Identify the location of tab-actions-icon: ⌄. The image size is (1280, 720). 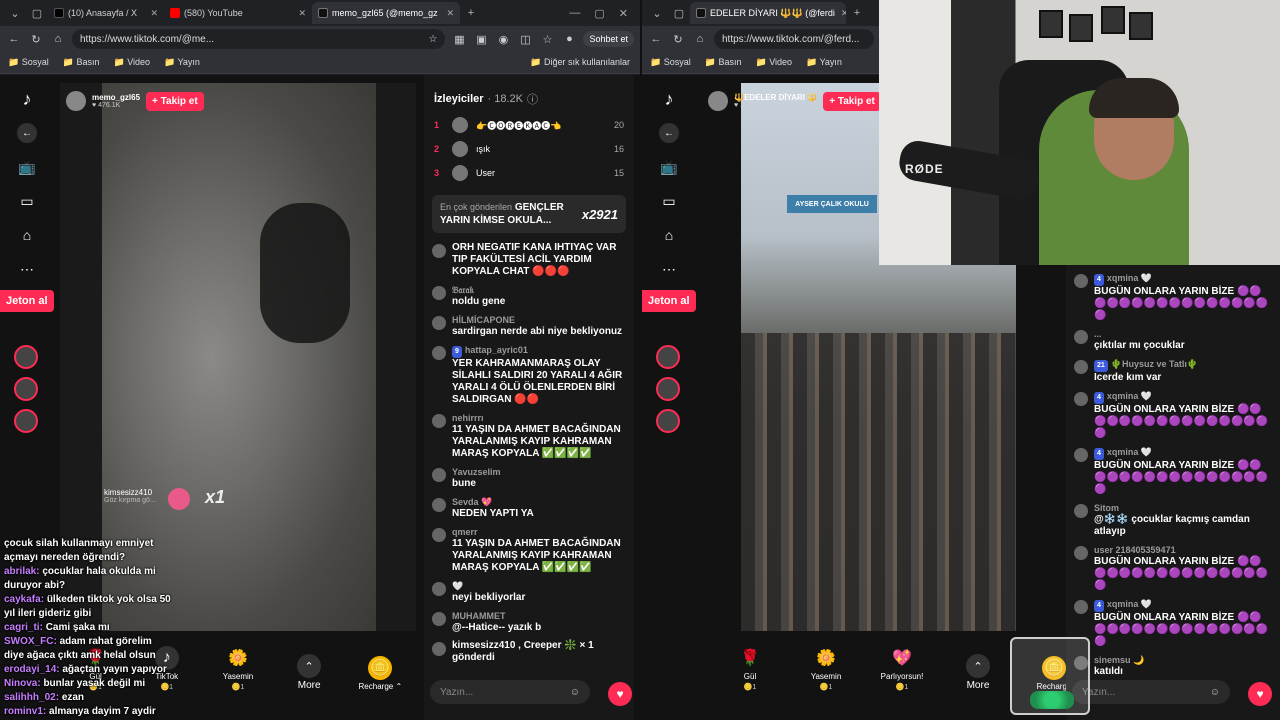
(15, 13).